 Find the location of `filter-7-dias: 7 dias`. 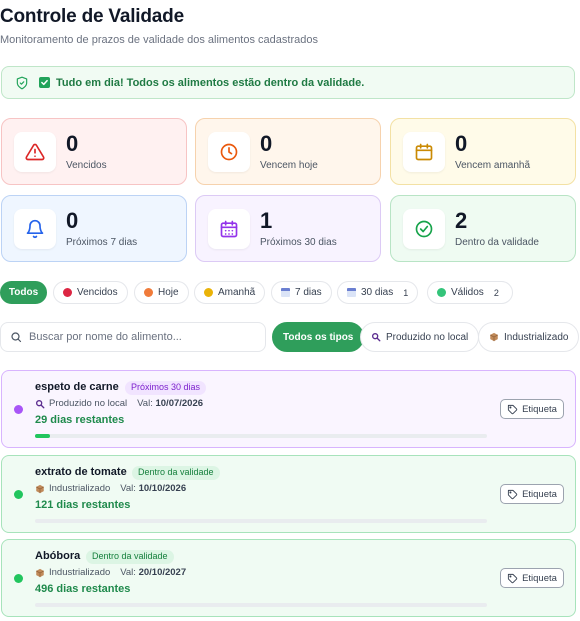

filter-7-dias: 7 dias is located at coordinates (301, 292).